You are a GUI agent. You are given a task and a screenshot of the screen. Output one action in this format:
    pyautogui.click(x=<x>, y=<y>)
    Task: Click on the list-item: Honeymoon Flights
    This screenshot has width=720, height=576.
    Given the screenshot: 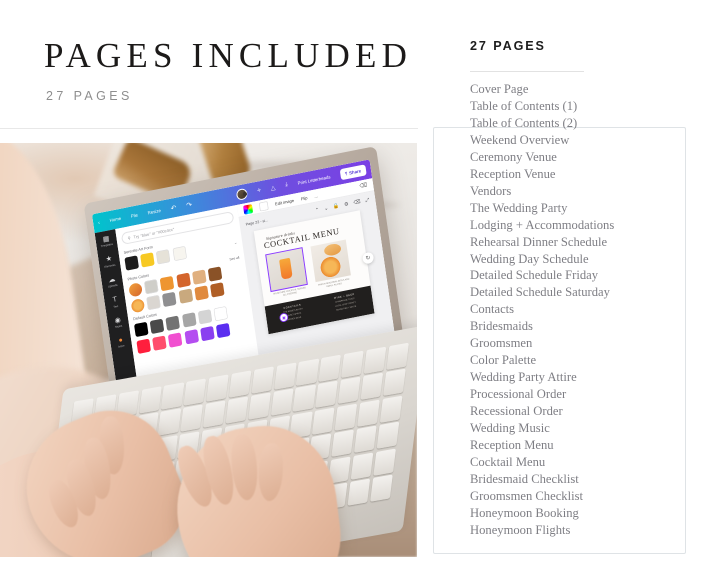 What is the action you would take?
    pyautogui.click(x=520, y=529)
    